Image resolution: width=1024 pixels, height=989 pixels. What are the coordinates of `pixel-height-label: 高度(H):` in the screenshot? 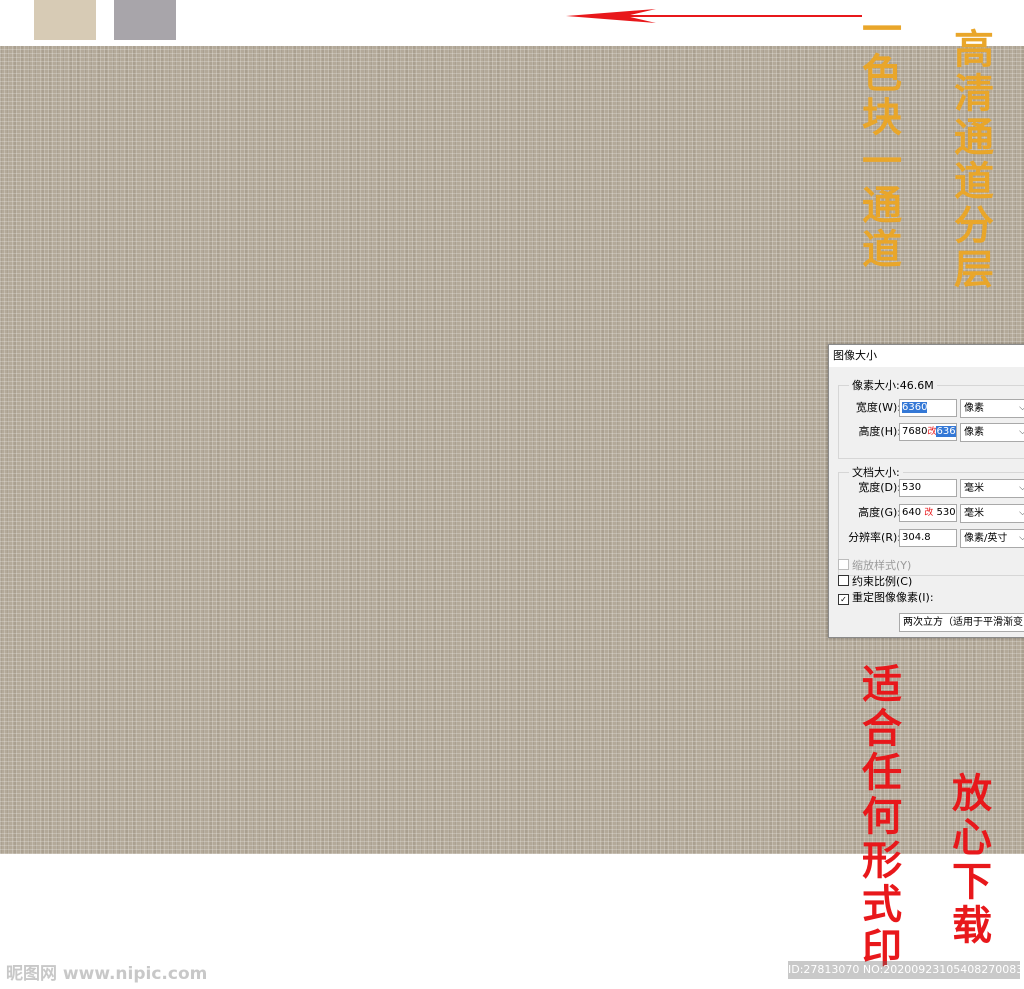 It's located at (879, 431).